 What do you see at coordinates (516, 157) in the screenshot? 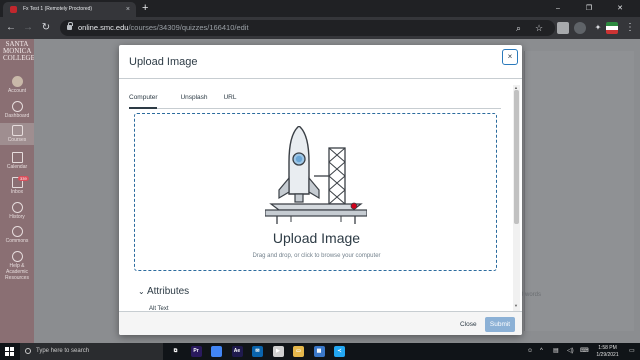
I see `scrollbar-thumb` at bounding box center [516, 157].